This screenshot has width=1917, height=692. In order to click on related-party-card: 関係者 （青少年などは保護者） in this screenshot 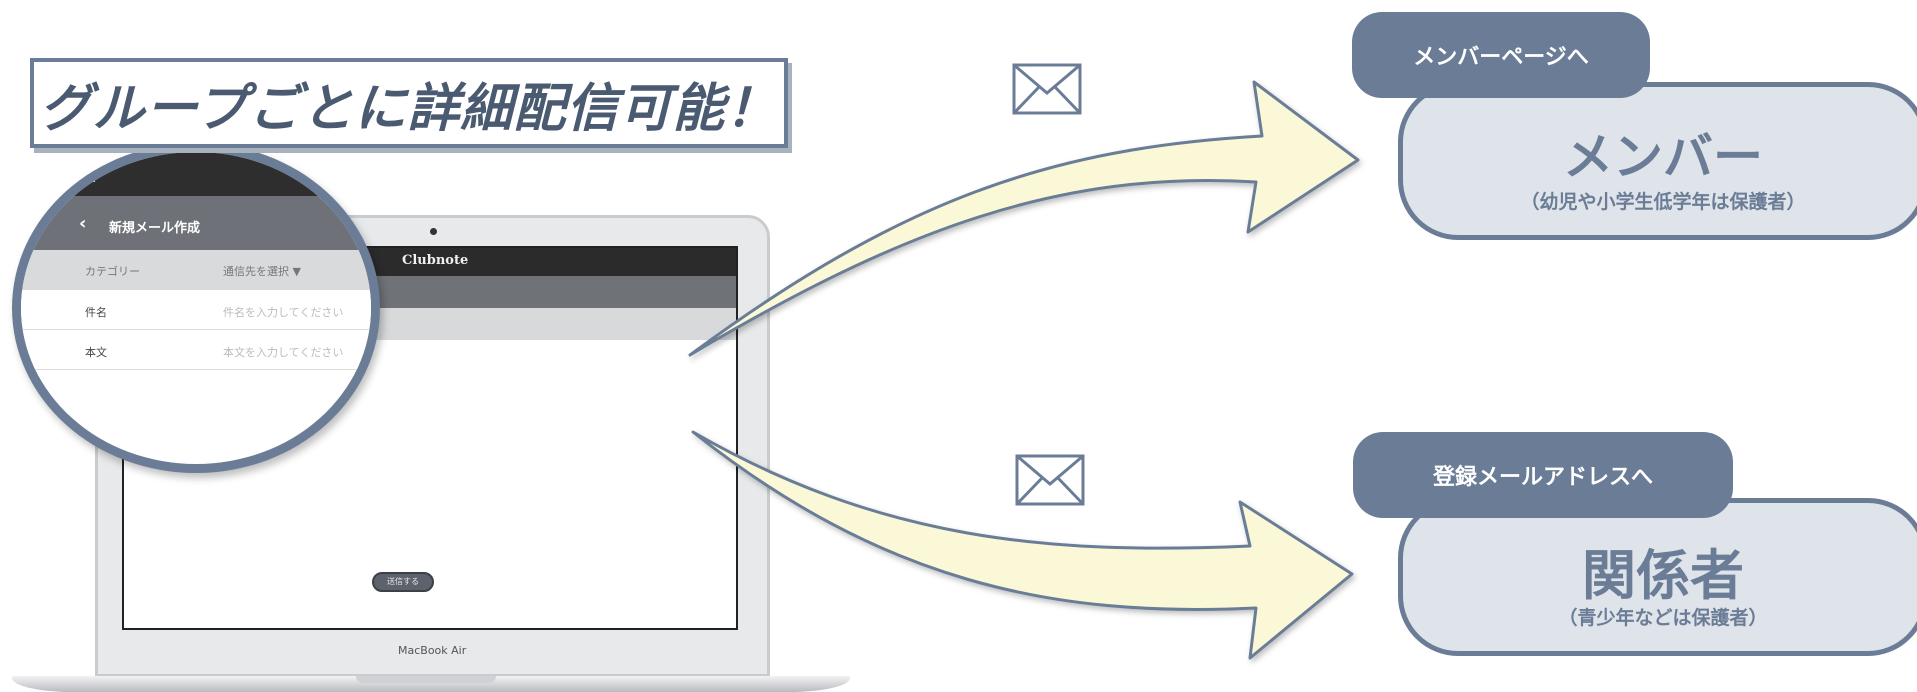, I will do `click(1657, 577)`.